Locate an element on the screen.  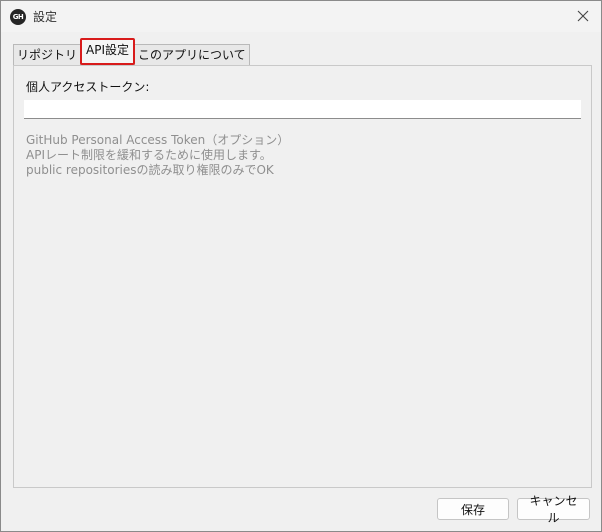
tab-repositories: リポジトリ is located at coordinates (47, 54).